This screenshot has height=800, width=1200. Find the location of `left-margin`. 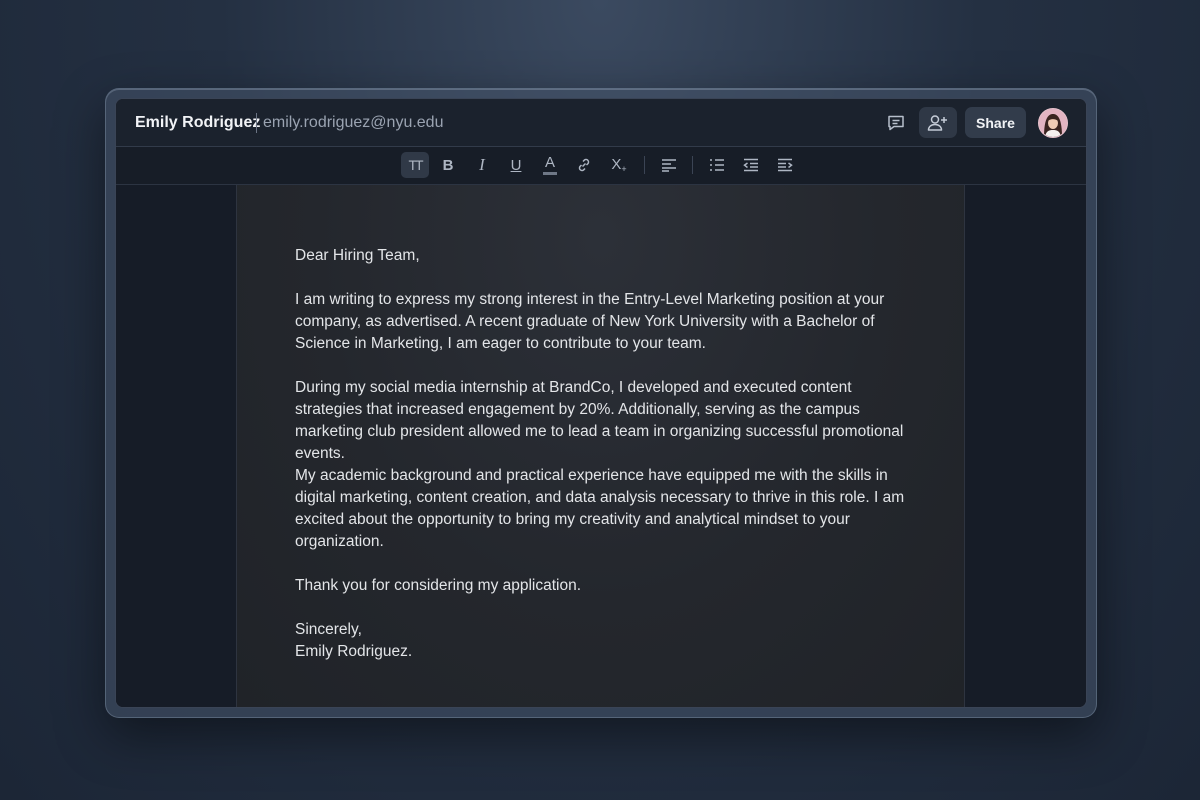

left-margin is located at coordinates (176, 446).